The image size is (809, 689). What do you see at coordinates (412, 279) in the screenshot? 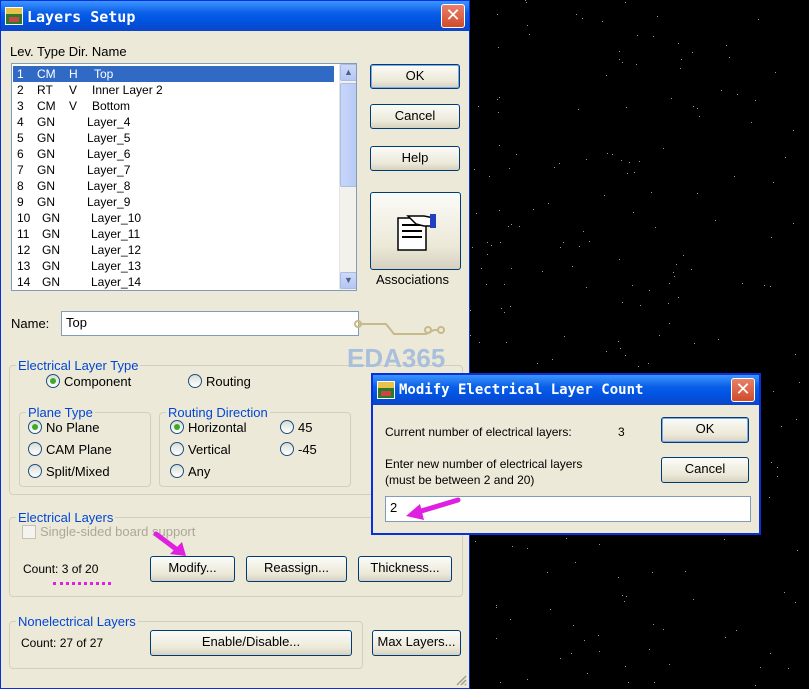
I see `associations-label: Associations` at bounding box center [412, 279].